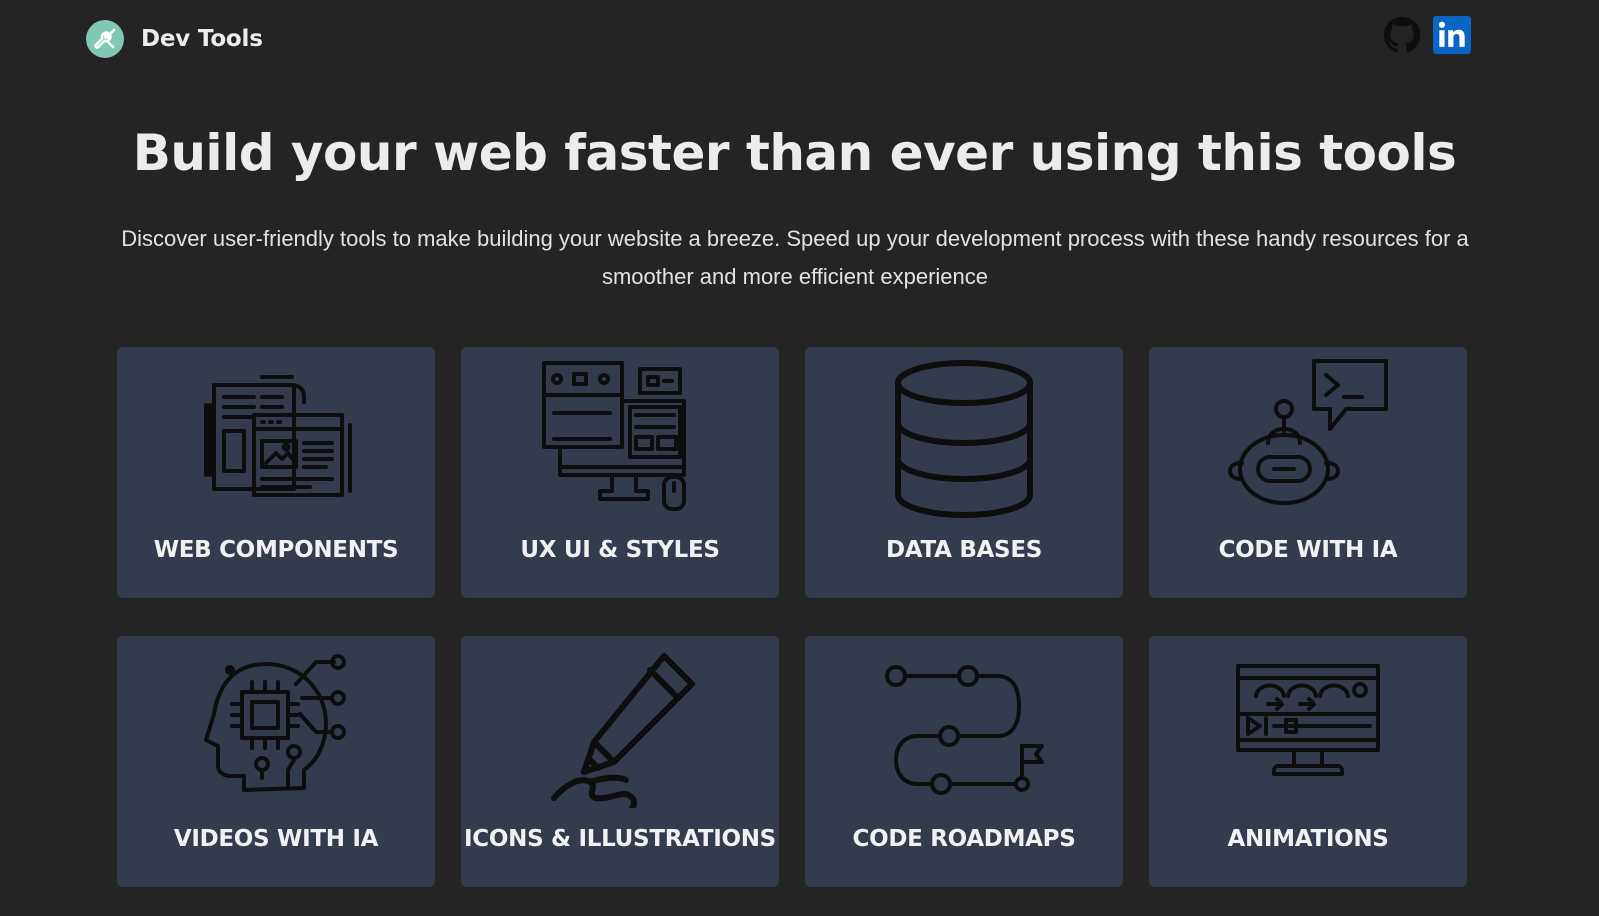 This screenshot has width=1599, height=916. Describe the element at coordinates (275, 723) in the screenshot. I see `ai-head-chip-icon` at that location.